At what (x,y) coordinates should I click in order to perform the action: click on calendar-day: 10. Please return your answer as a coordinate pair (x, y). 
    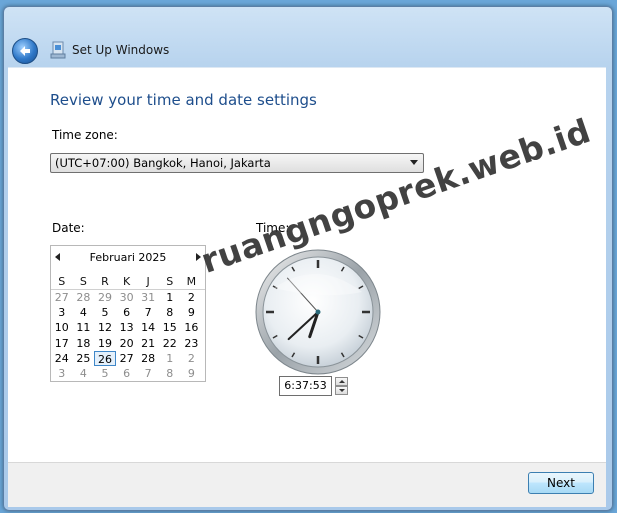
    Looking at the image, I should click on (62, 327).